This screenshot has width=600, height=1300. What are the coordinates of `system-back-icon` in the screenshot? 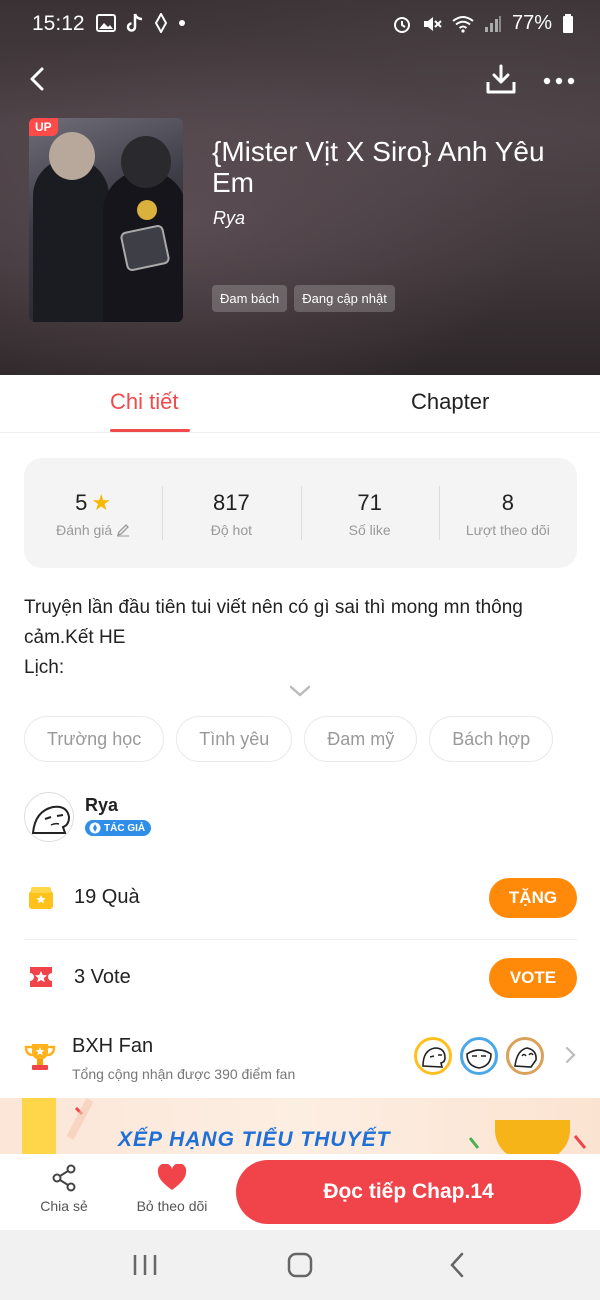 It's located at (457, 1265).